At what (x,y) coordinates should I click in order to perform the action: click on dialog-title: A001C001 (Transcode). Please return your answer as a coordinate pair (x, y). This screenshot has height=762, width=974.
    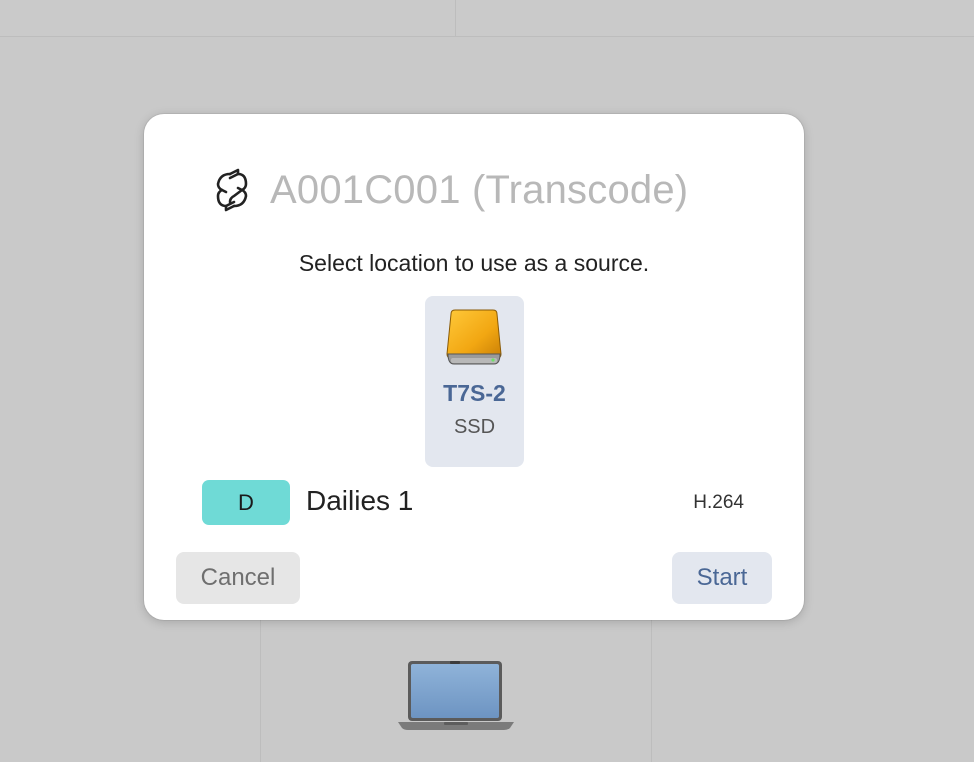
    Looking at the image, I should click on (479, 189).